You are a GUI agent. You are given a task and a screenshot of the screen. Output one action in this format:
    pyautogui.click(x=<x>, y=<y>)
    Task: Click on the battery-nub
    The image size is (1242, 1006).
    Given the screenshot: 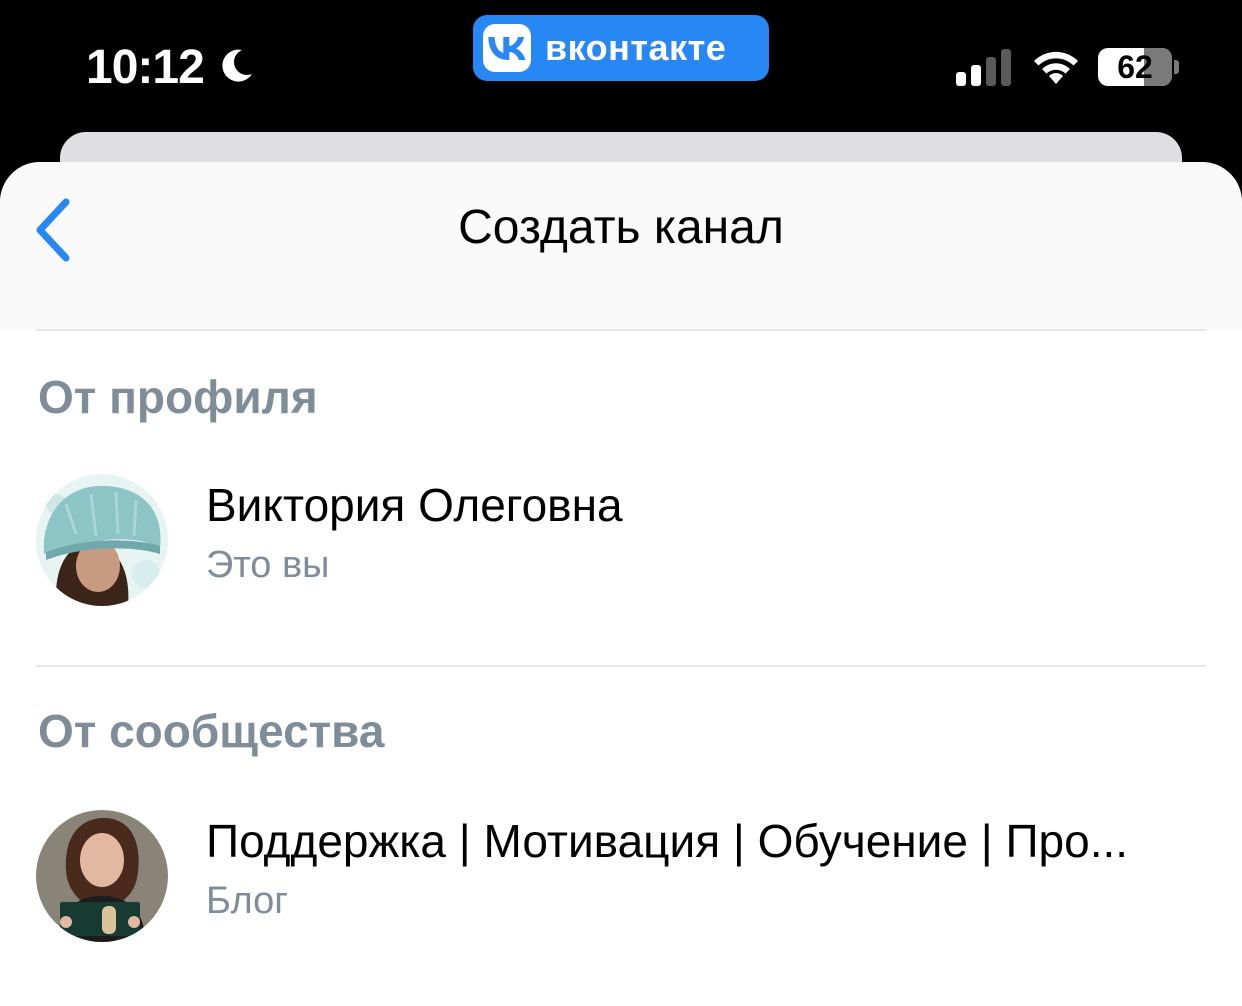 What is the action you would take?
    pyautogui.click(x=1176, y=67)
    